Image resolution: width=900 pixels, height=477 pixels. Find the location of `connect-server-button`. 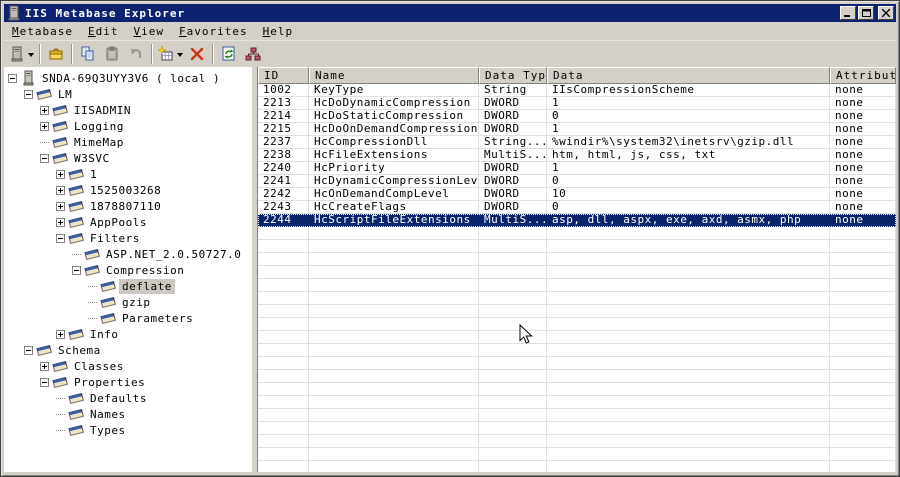

connect-server-button is located at coordinates (21, 54).